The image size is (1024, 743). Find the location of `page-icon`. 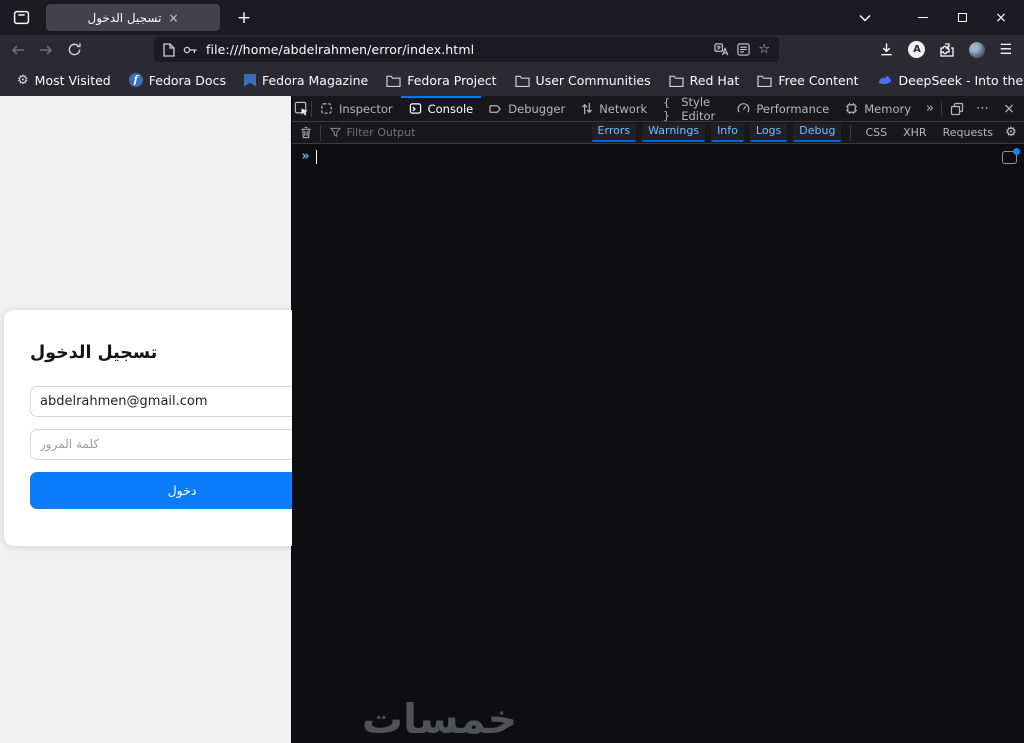

page-icon is located at coordinates (169, 49).